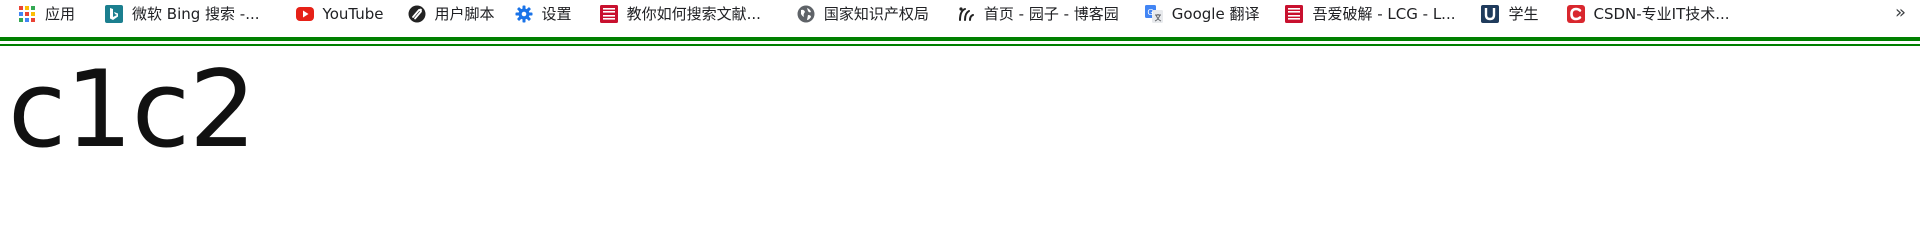 The image size is (1920, 240). I want to click on bookmark-settings: 设置, so click(543, 14).